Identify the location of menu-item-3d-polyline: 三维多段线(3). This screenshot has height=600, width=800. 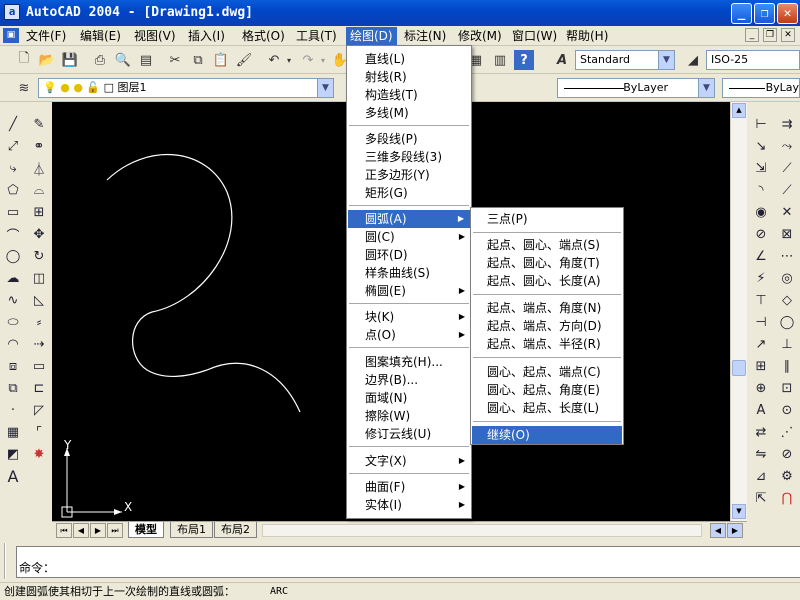
(409, 157).